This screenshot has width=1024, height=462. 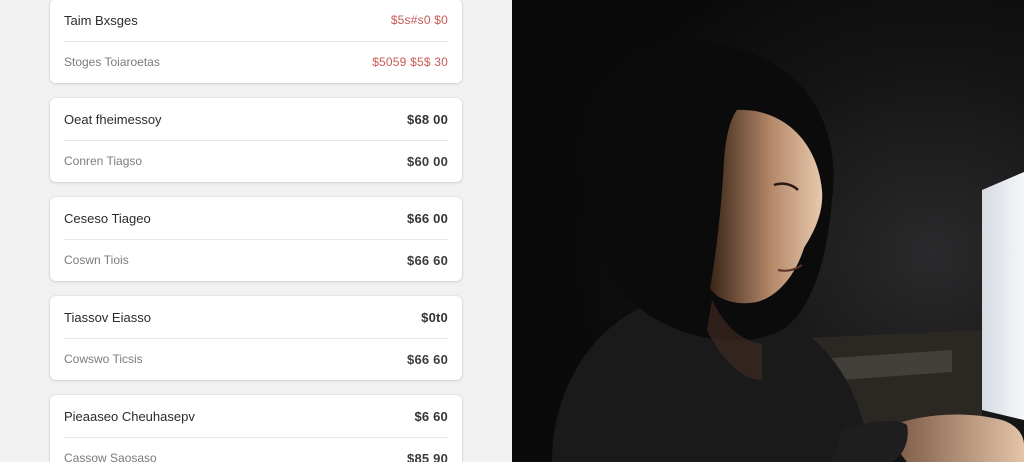 I want to click on card-subtotal: $5059 $5$ 30, so click(x=410, y=62).